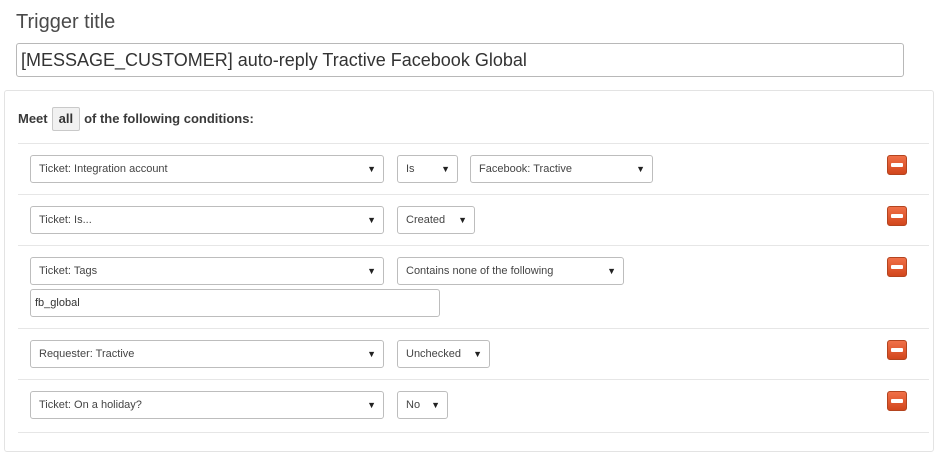 The height and width of the screenshot is (452, 935). What do you see at coordinates (66, 22) in the screenshot?
I see `trigger-title-label: Trigger title` at bounding box center [66, 22].